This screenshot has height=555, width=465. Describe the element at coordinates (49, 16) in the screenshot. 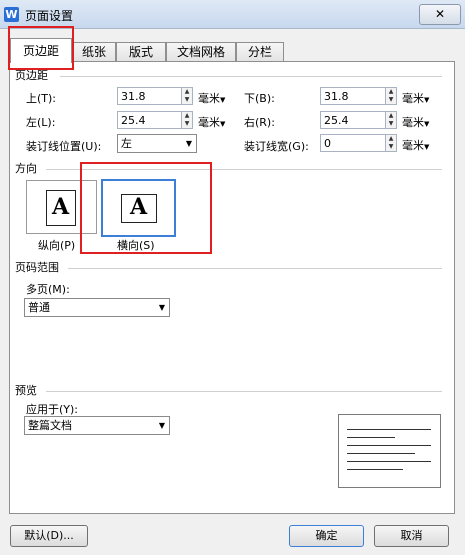

I see `window-title: 页面设置` at that location.